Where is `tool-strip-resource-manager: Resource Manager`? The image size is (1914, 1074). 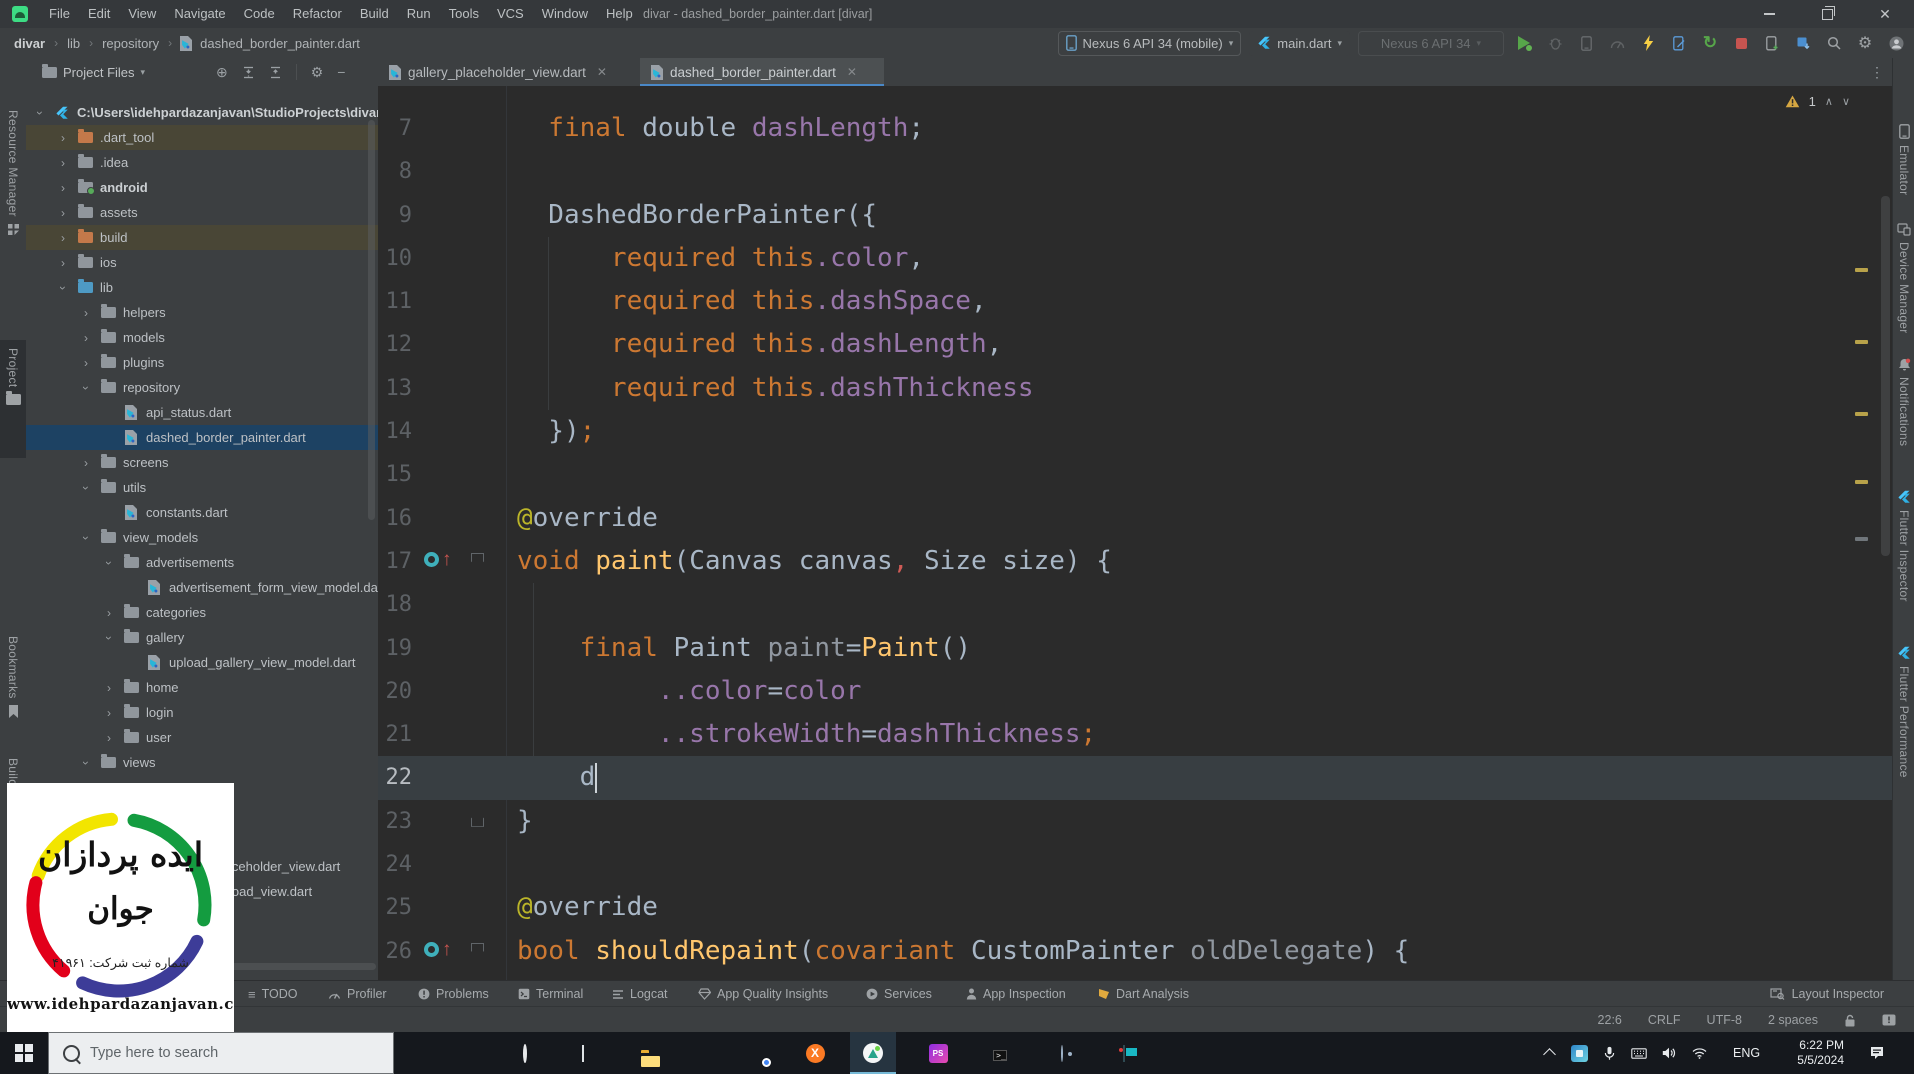 tool-strip-resource-manager: Resource Manager is located at coordinates (13, 221).